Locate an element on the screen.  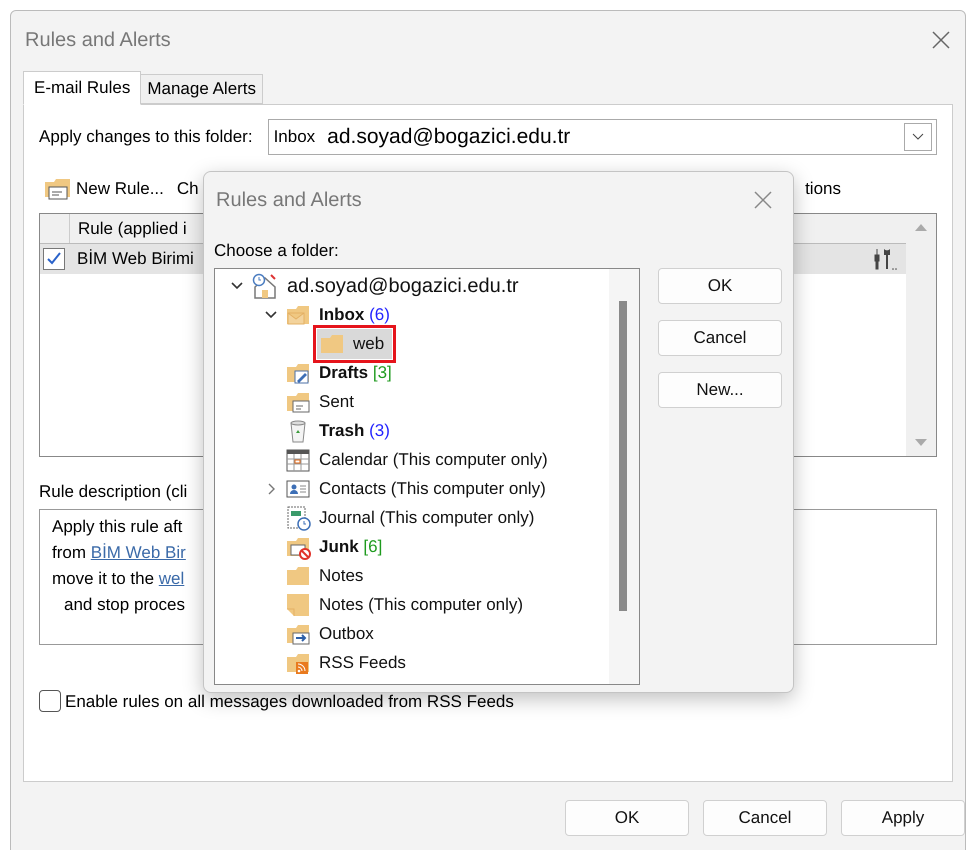
folder-tree-item: Junk [6] is located at coordinates (334, 547).